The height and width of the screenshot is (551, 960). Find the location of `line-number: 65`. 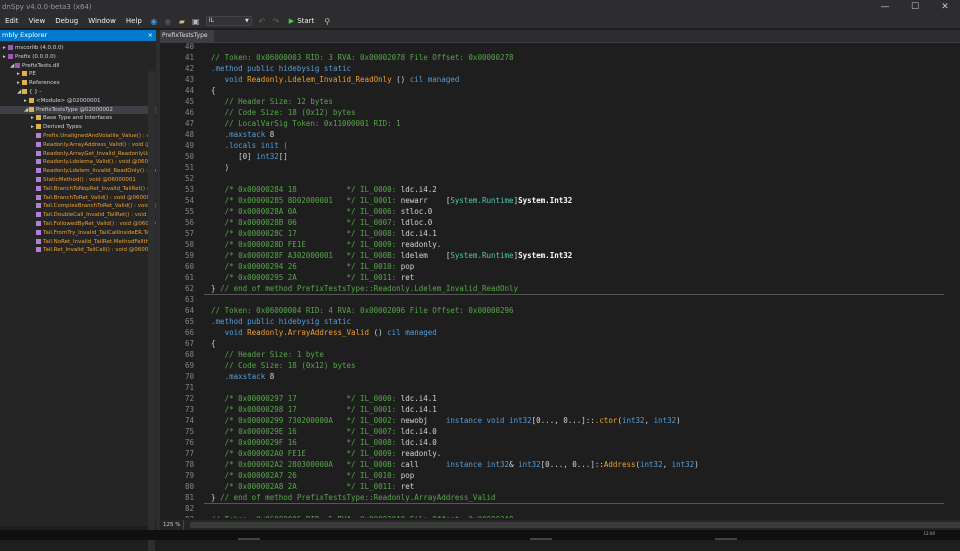

line-number: 65 is located at coordinates (189, 321).